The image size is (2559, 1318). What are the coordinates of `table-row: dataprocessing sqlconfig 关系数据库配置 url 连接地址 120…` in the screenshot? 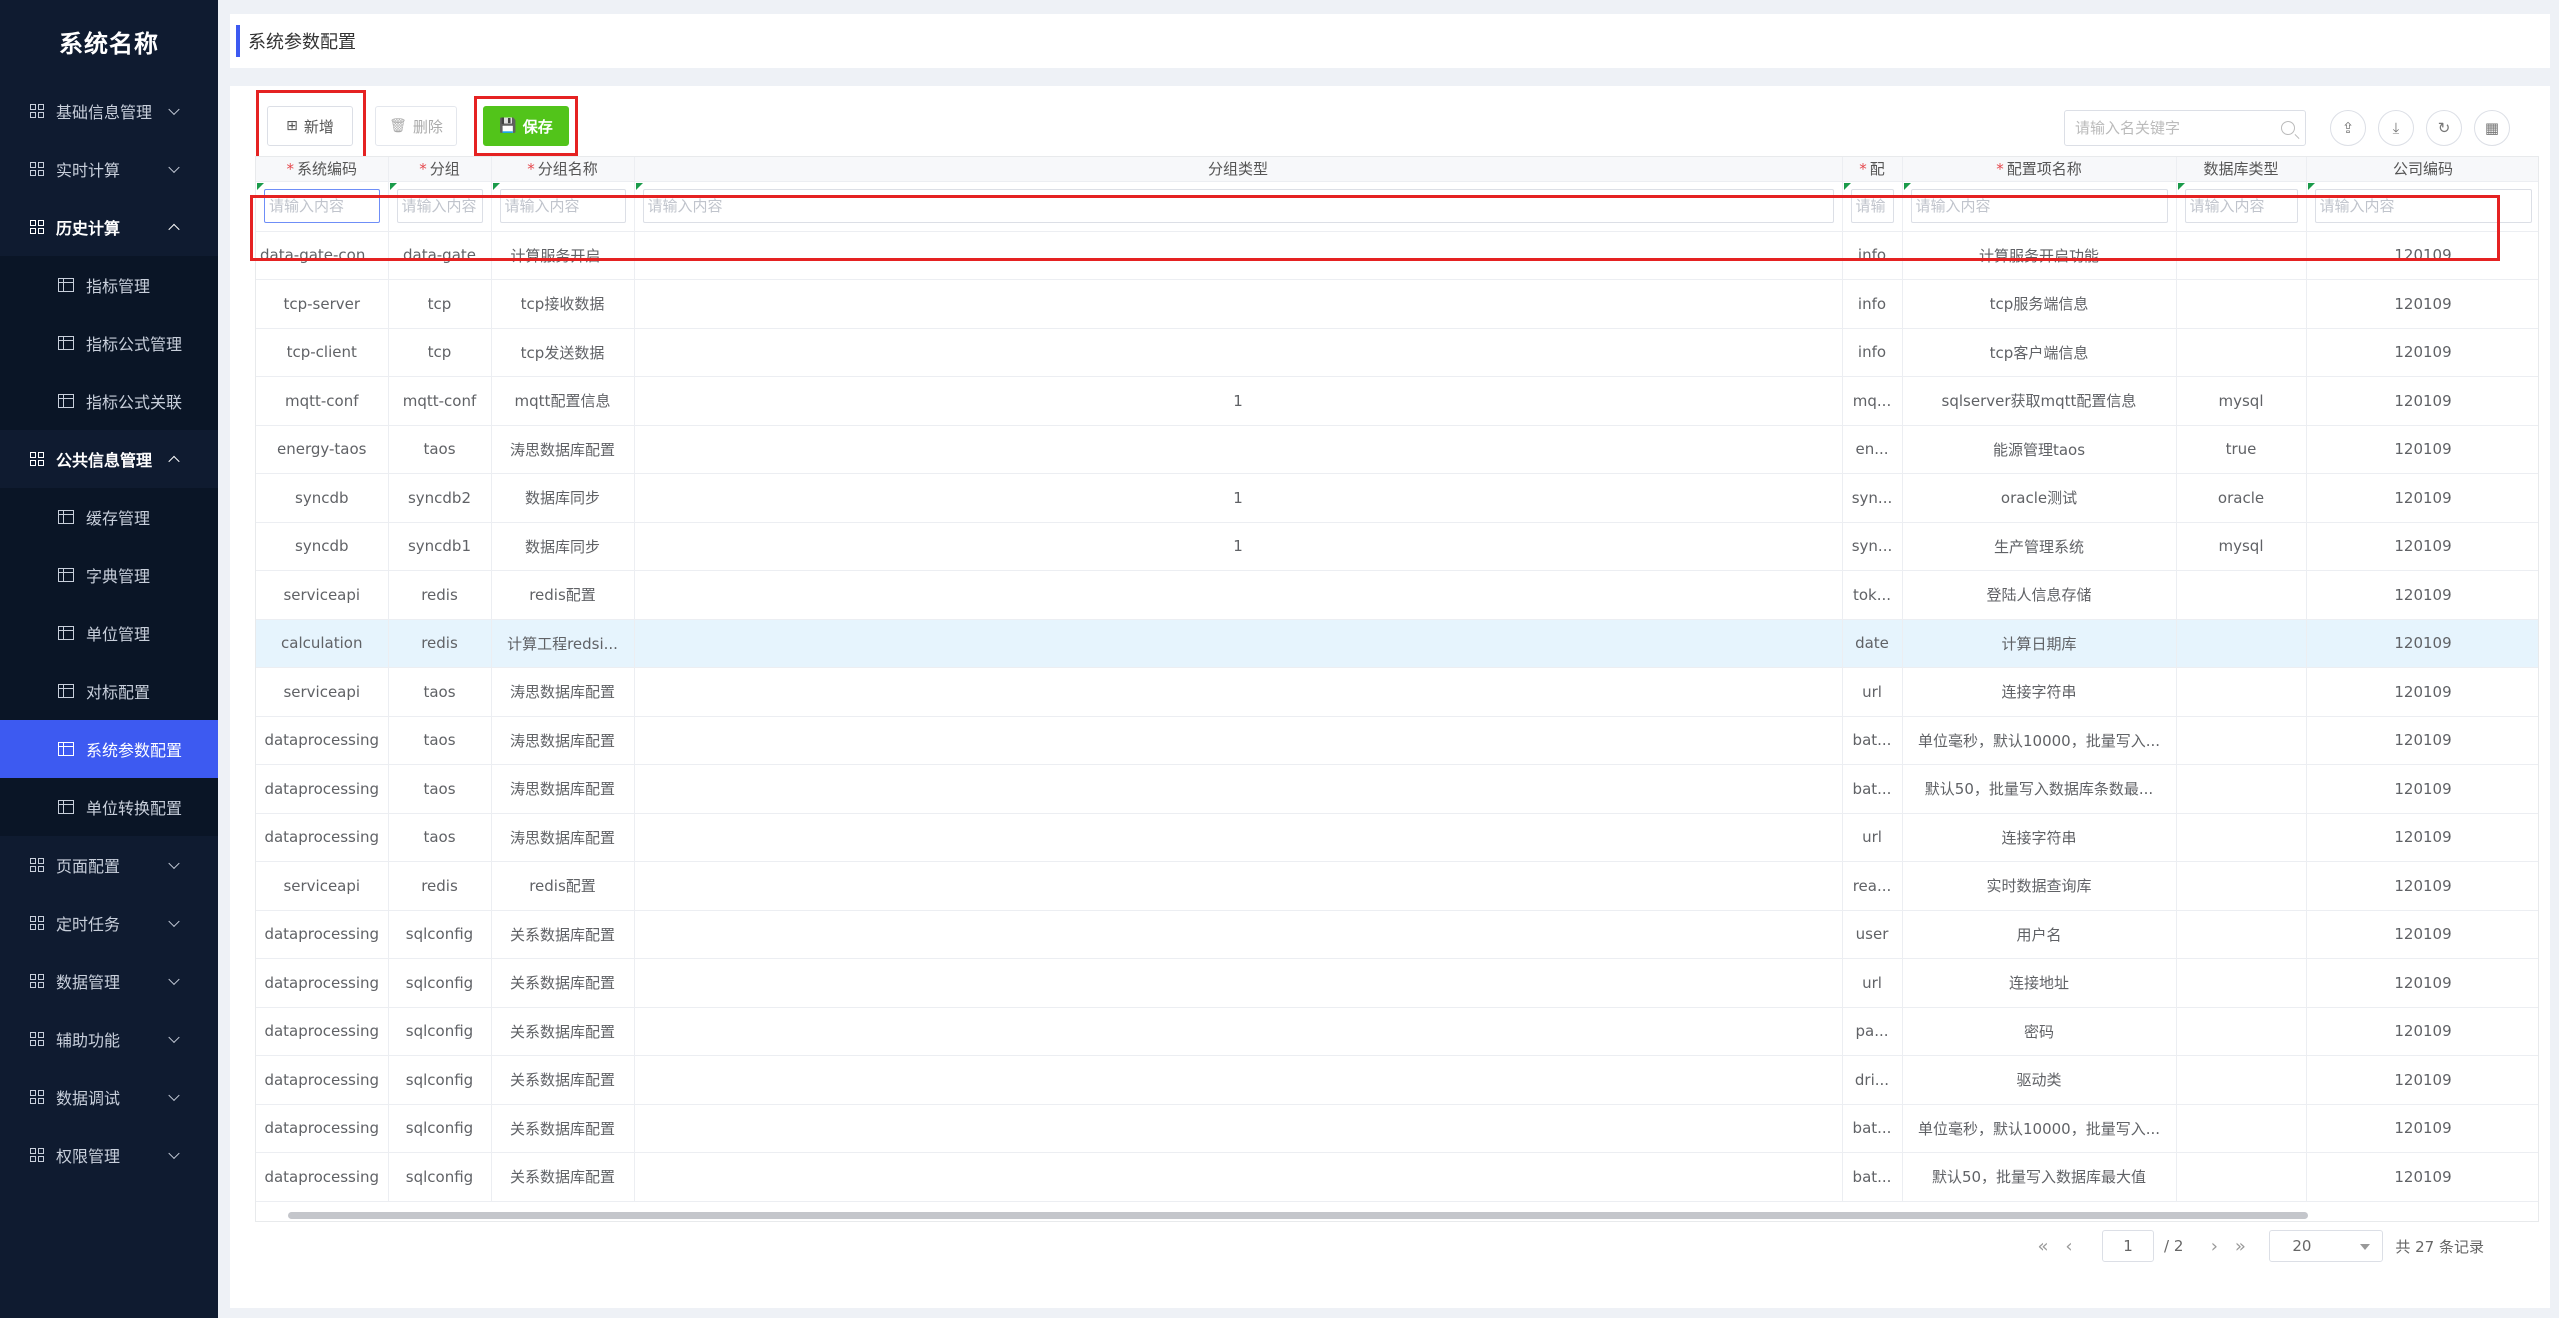 It's located at (1397, 983).